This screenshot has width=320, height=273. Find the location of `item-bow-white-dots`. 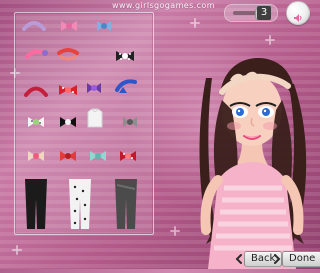

item-bow-white-dots is located at coordinates (36, 122).